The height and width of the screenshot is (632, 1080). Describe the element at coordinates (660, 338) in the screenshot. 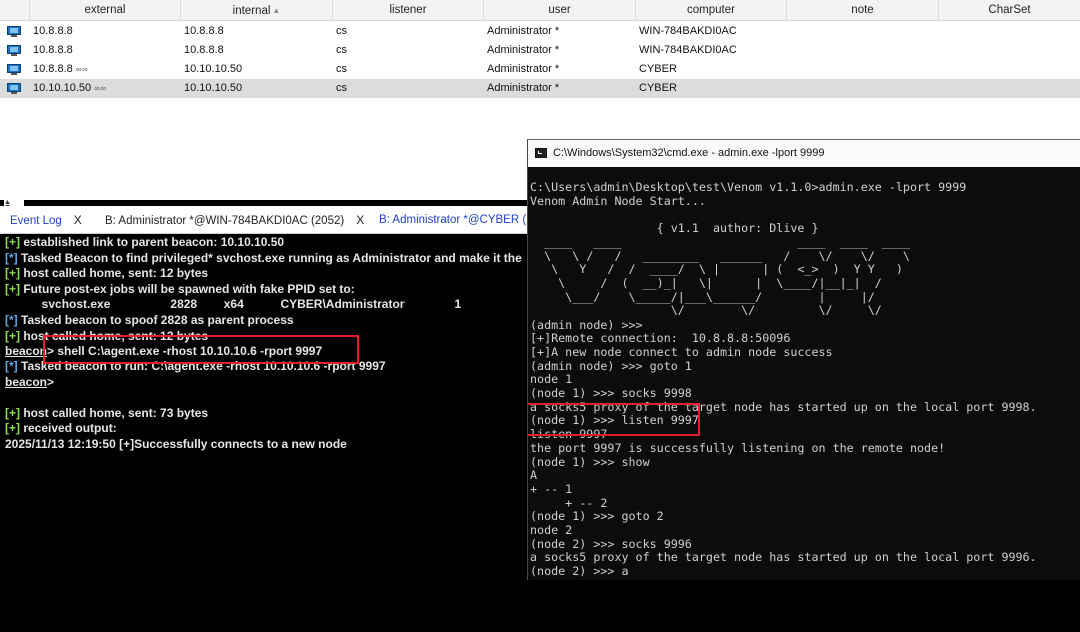

I see `cmd-line: [+]Remote connection: 10.8.8.8:50096` at that location.